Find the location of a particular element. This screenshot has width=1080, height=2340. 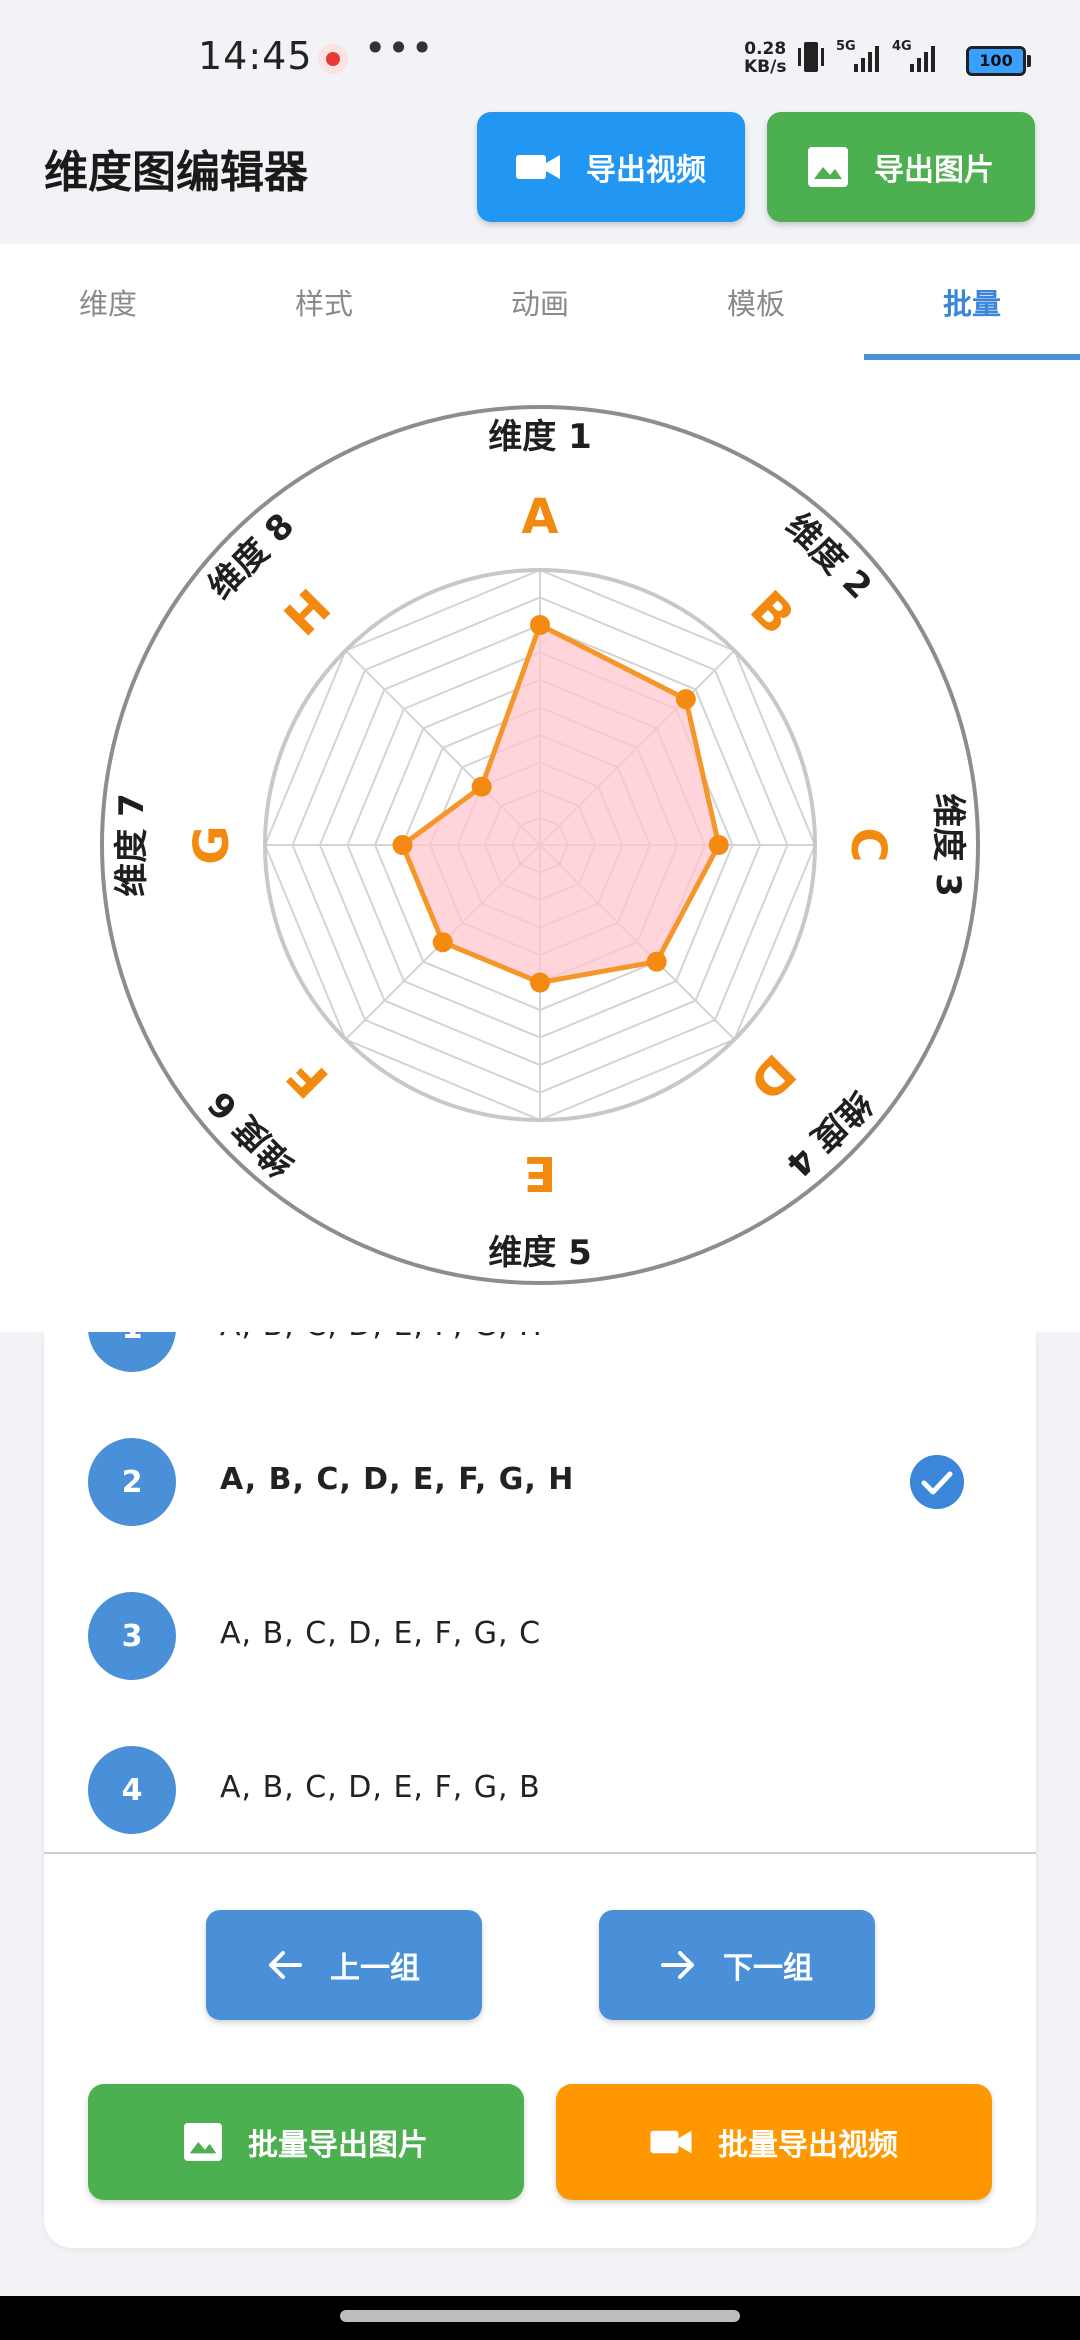

dimension-label-3: 维度 3 is located at coordinates (948, 845).